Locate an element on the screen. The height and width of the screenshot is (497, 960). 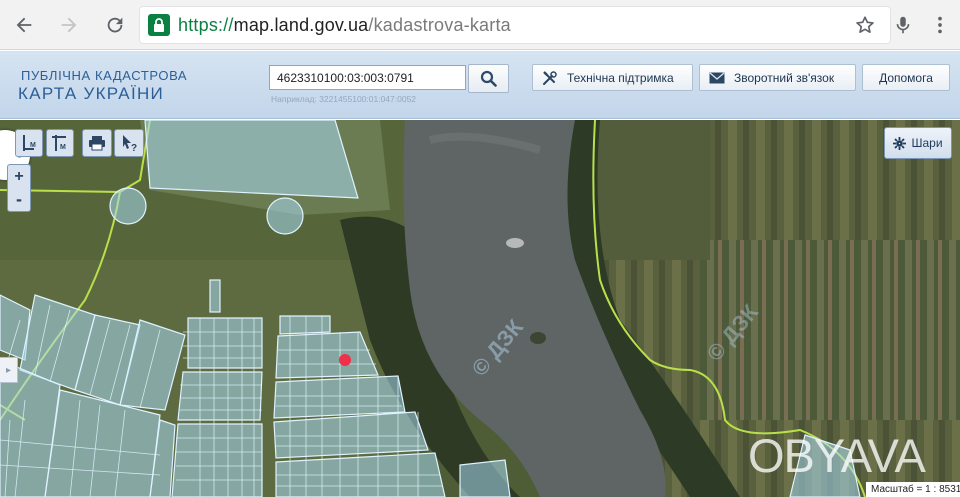
arrow-right-icon is located at coordinates (69, 25).